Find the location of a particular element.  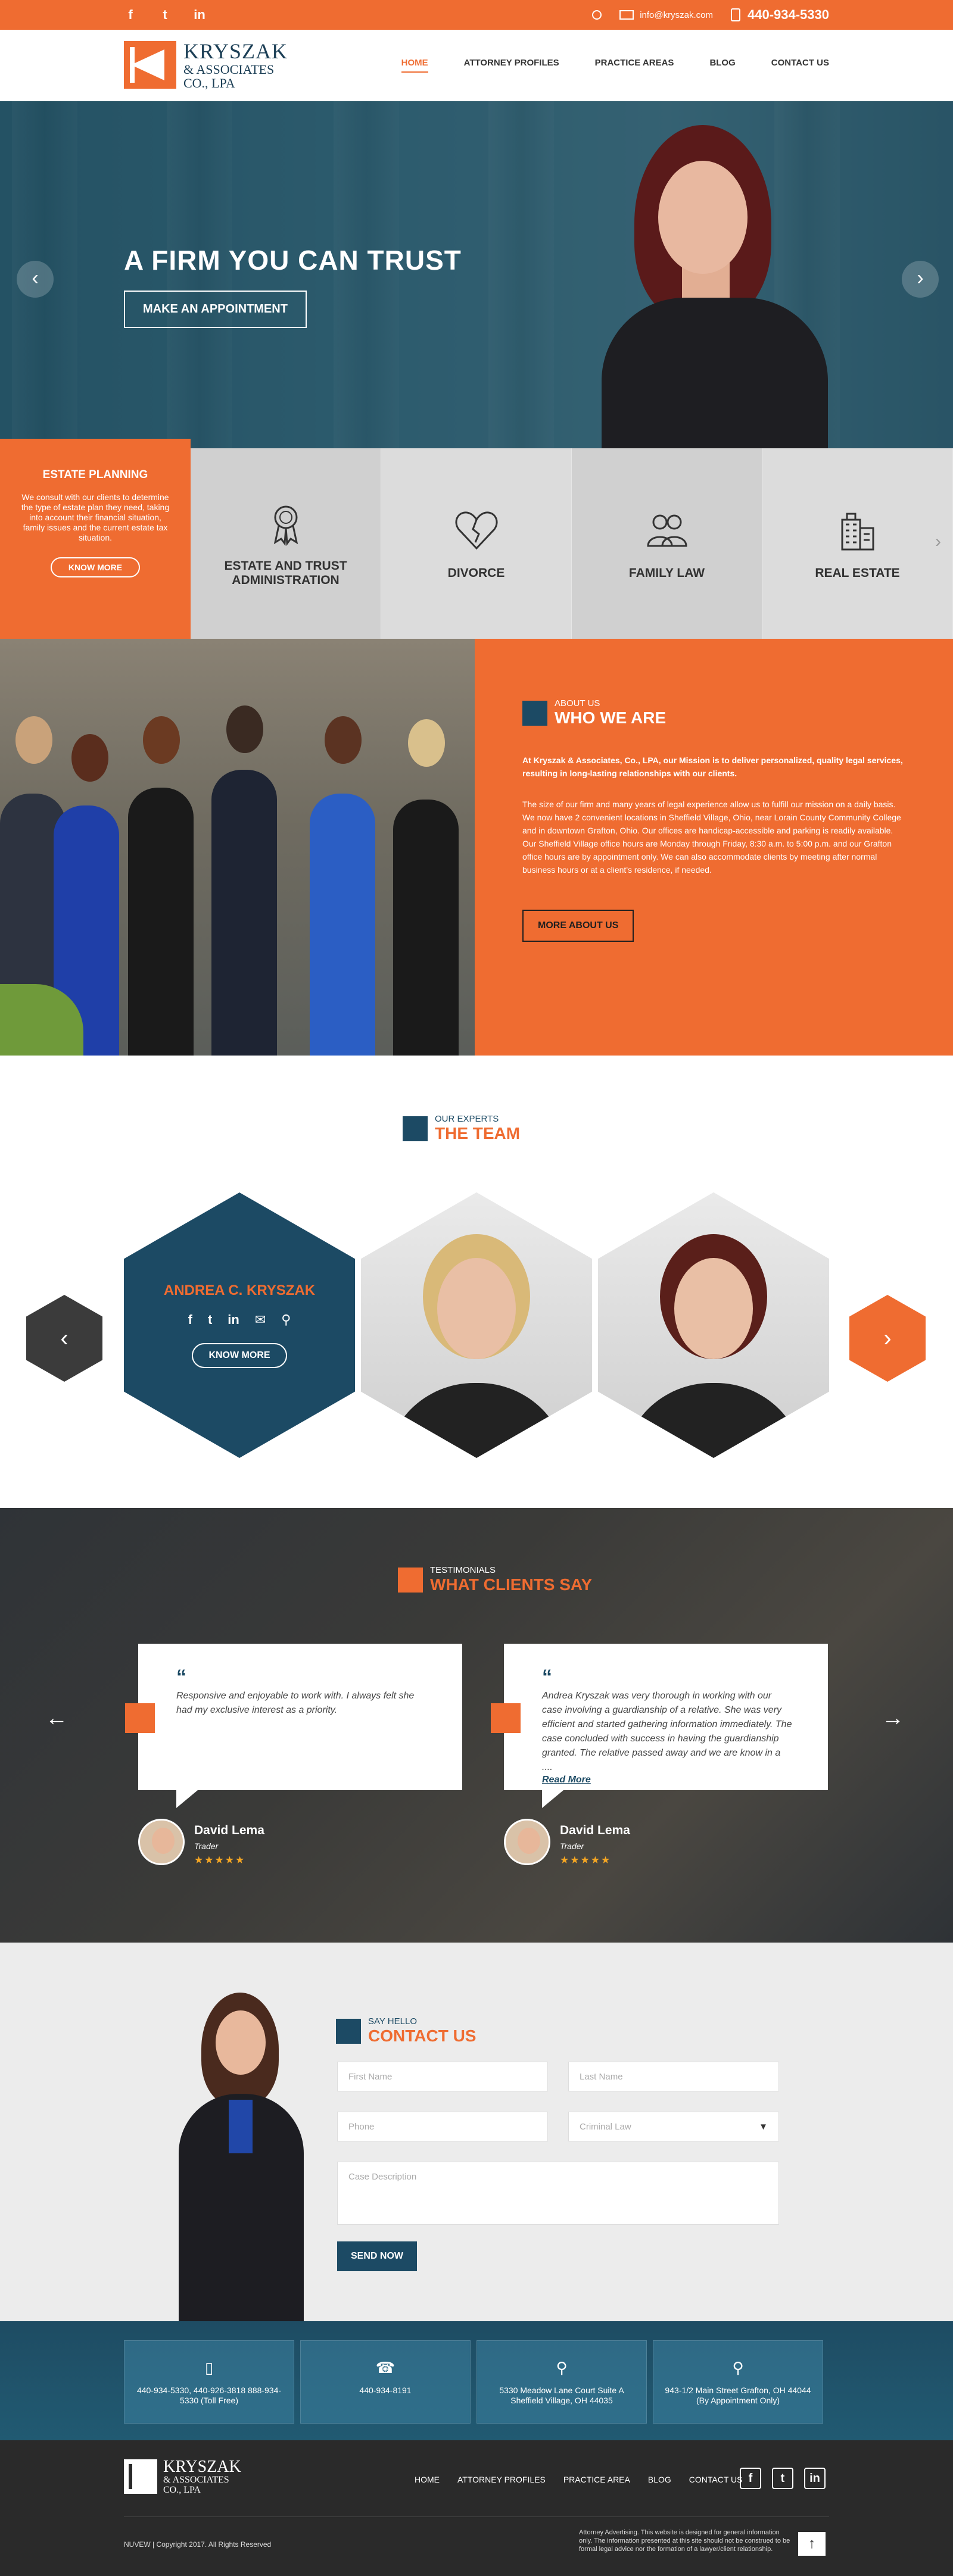

practice-tile-divorce: DIVORCE is located at coordinates (476, 543).